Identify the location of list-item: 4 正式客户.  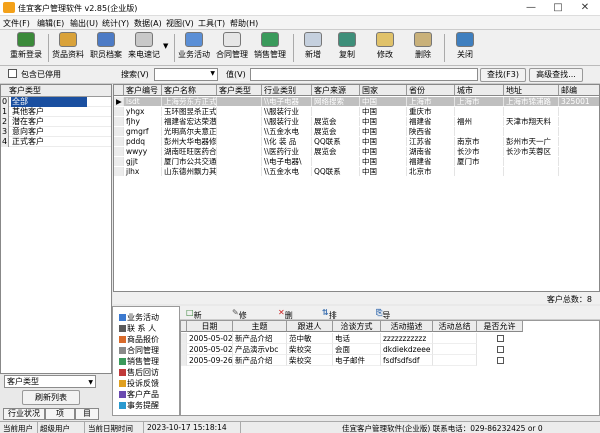
(56, 142).